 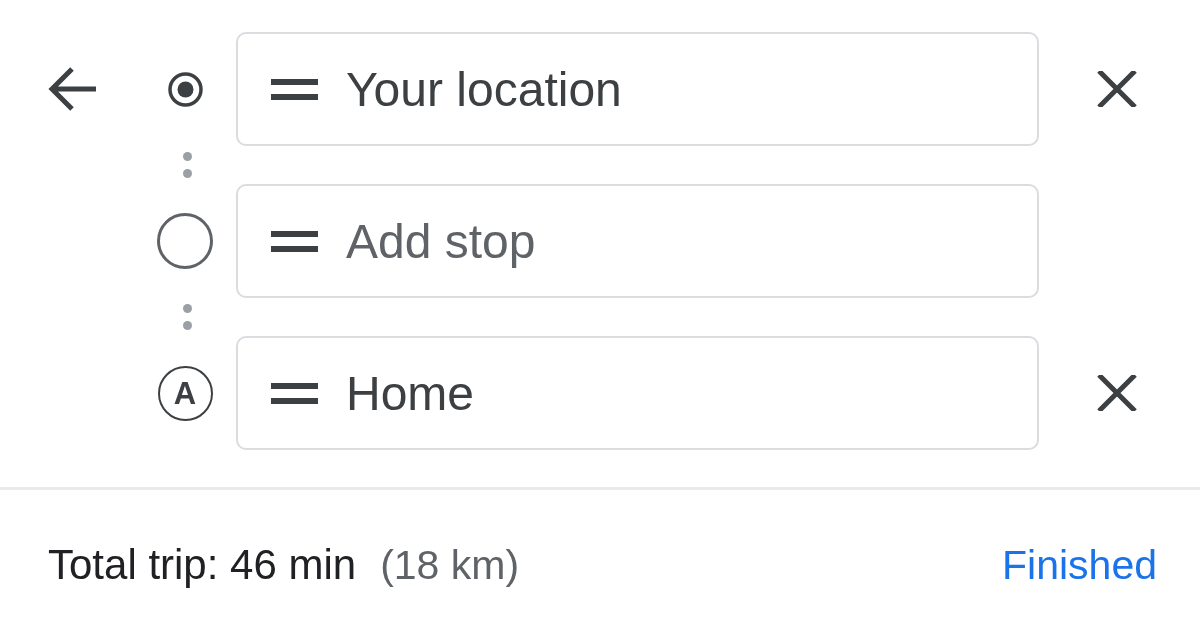 I want to click on empty-circle-icon, so click(x=185, y=241).